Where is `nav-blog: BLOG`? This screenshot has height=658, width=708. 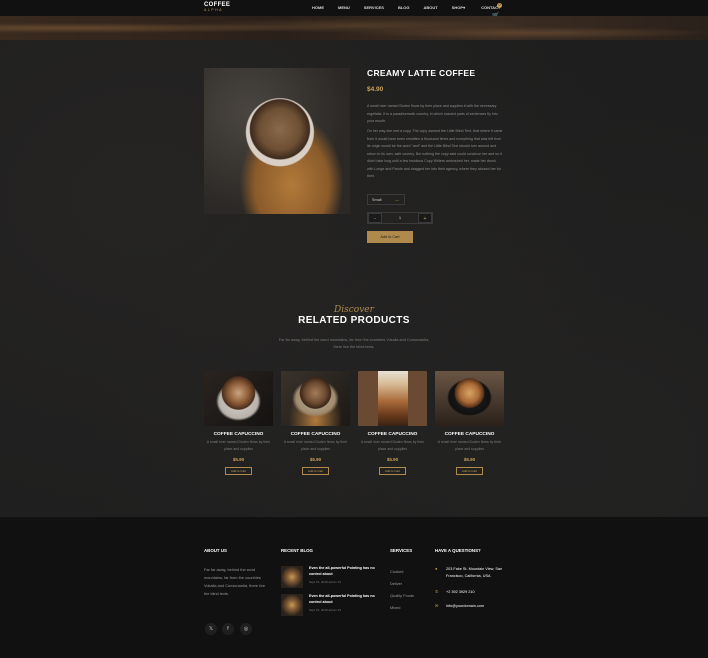
nav-blog: BLOG is located at coordinates (404, 7).